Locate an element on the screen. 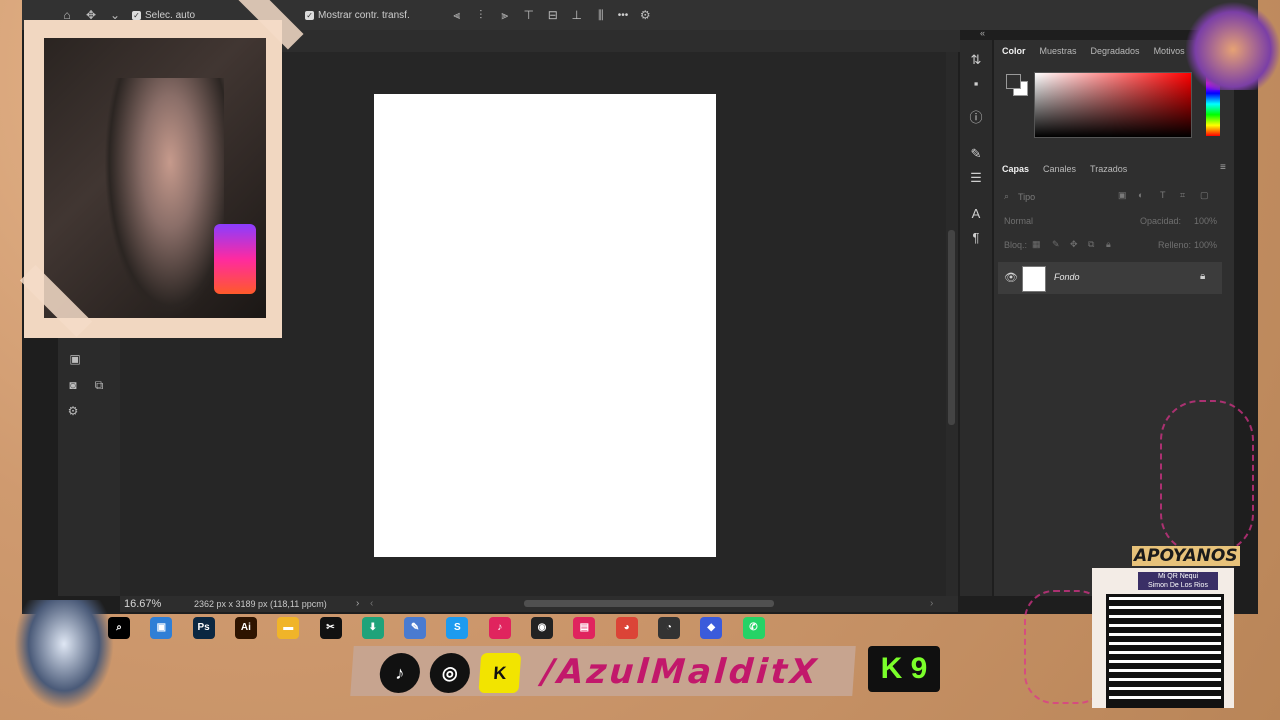 This screenshot has width=1280, height=720. gear-icon: ⚙ is located at coordinates (645, 15).